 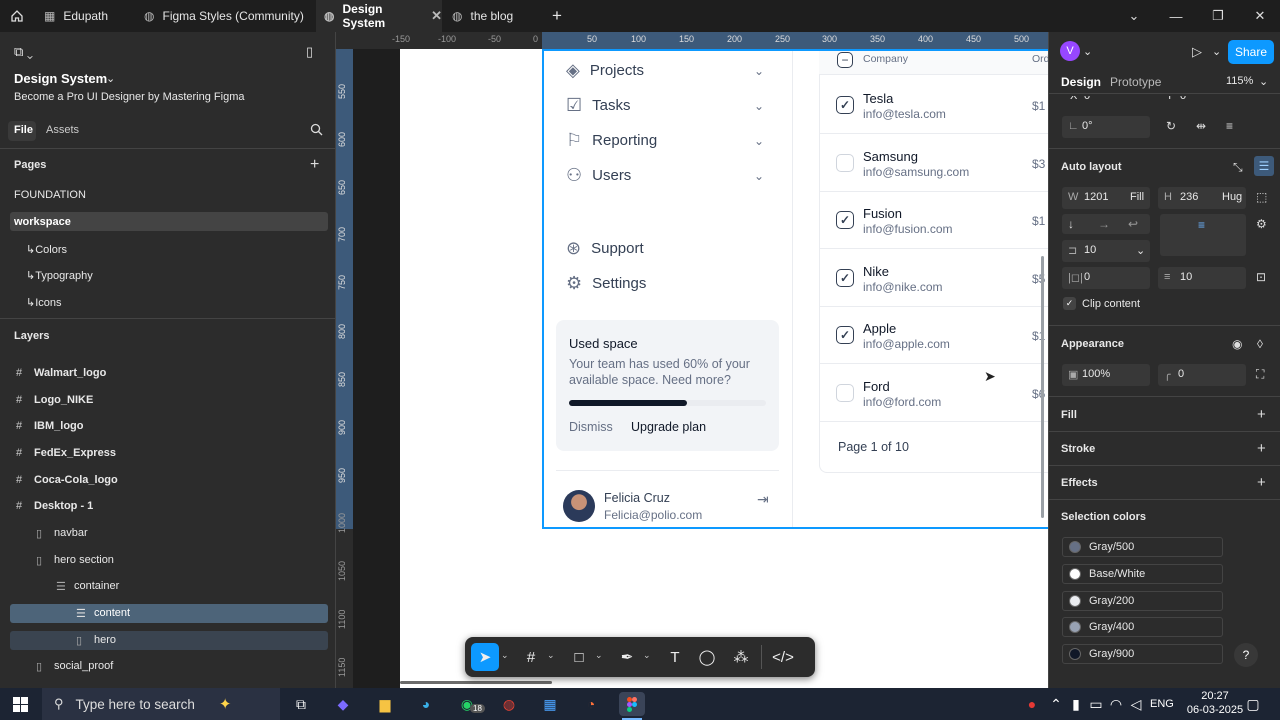 I want to click on arrow-right-icon: →, so click(x=1104, y=224).